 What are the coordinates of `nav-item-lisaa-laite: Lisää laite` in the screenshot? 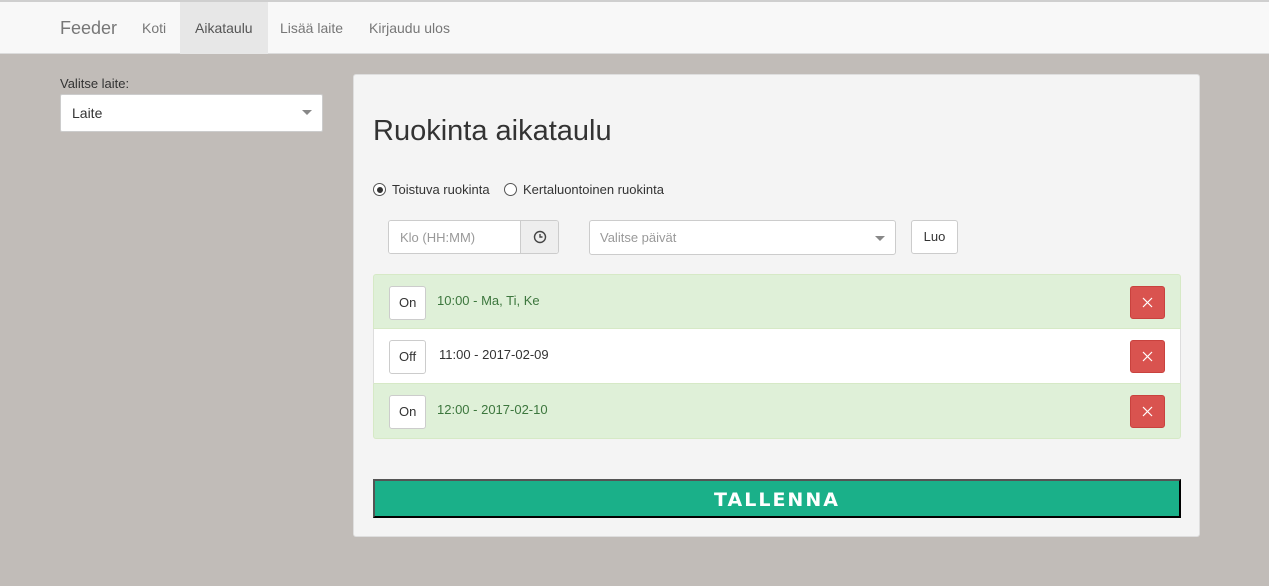 It's located at (311, 28).